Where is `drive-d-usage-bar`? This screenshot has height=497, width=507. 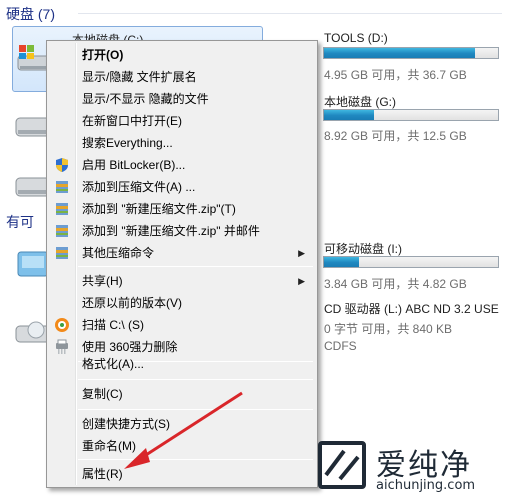
drive-d-usage-bar is located at coordinates (411, 53).